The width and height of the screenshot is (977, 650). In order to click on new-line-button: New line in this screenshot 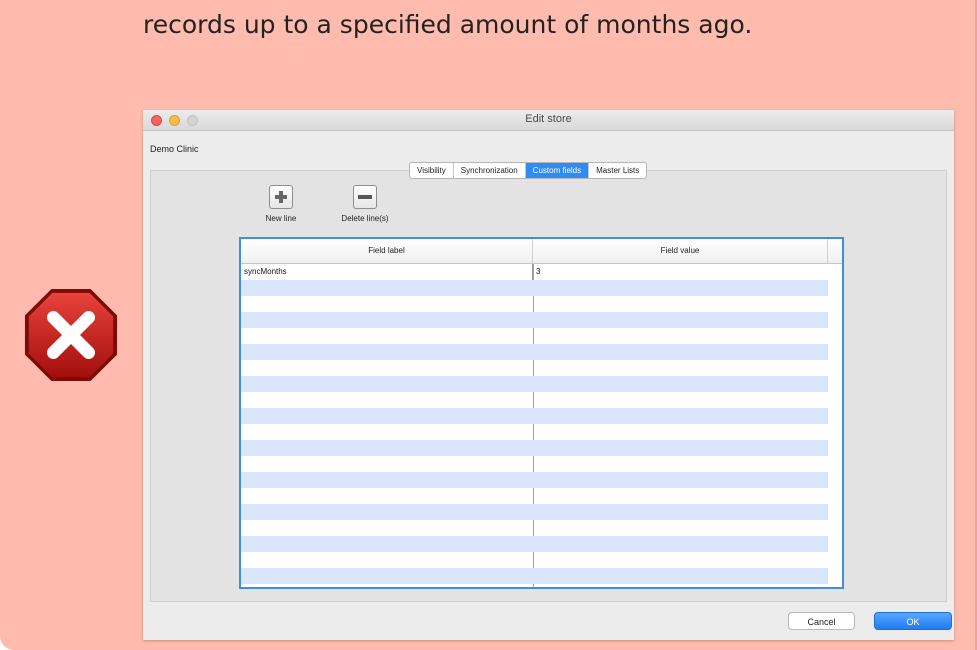, I will do `click(281, 204)`.